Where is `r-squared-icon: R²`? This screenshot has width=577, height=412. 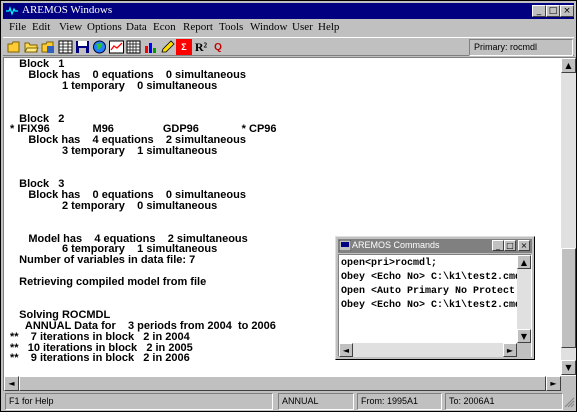
r-squared-icon: R² is located at coordinates (201, 47).